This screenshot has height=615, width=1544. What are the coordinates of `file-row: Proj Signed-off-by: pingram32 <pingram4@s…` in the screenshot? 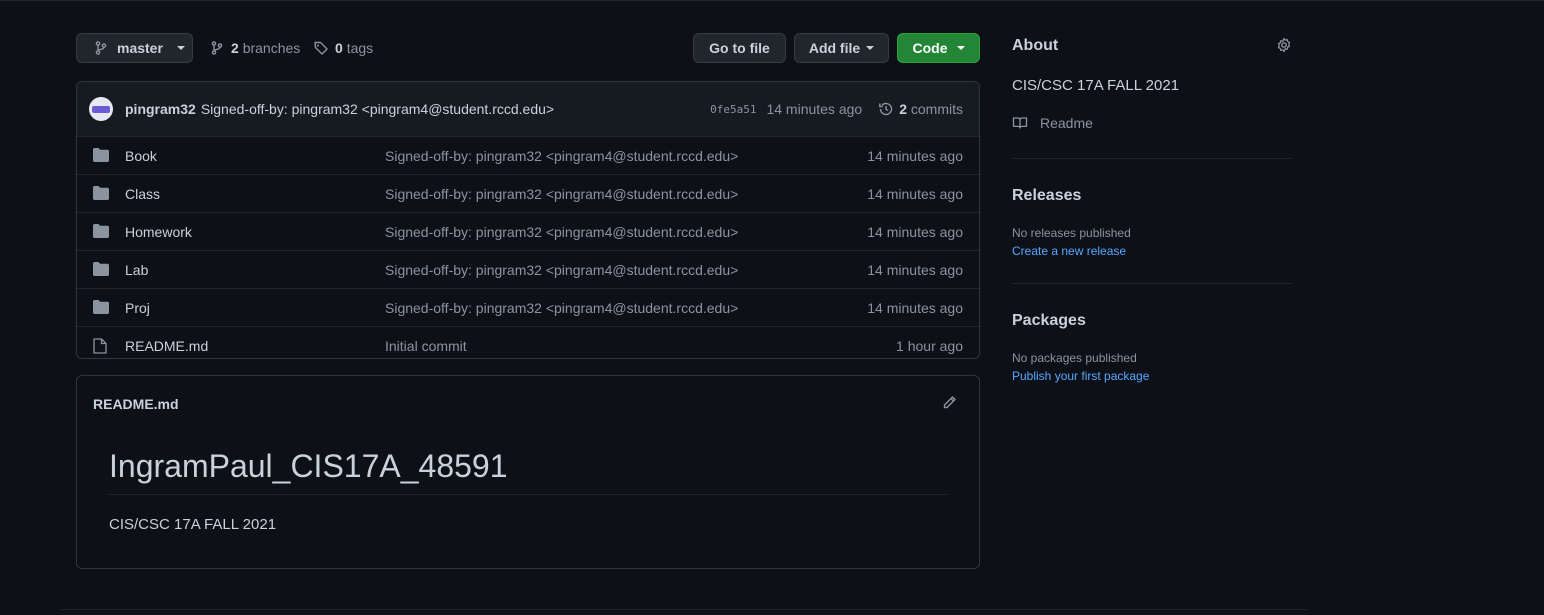 It's located at (528, 307).